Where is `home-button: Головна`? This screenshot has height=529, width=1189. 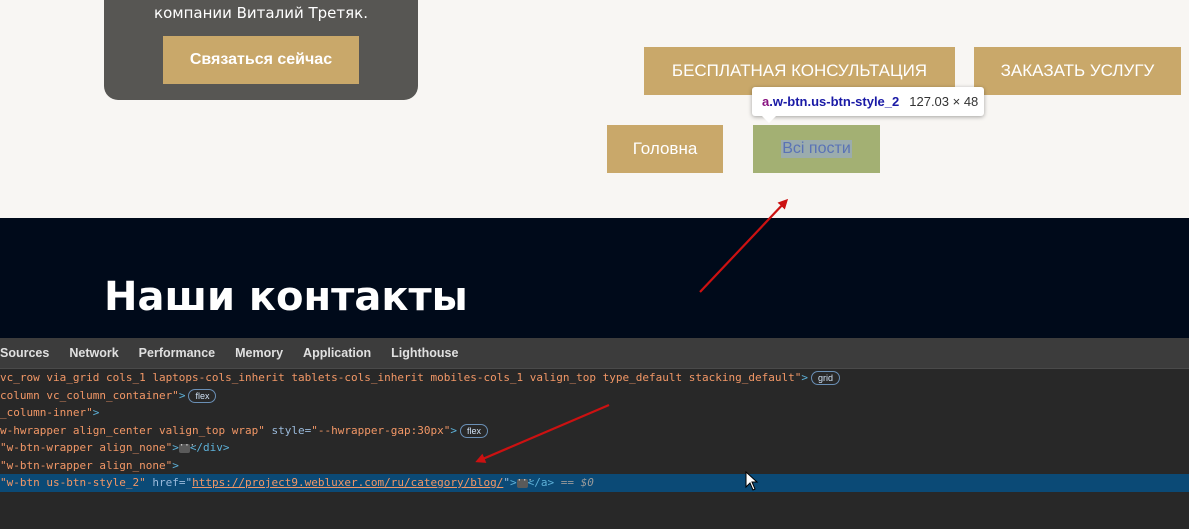 home-button: Головна is located at coordinates (665, 149).